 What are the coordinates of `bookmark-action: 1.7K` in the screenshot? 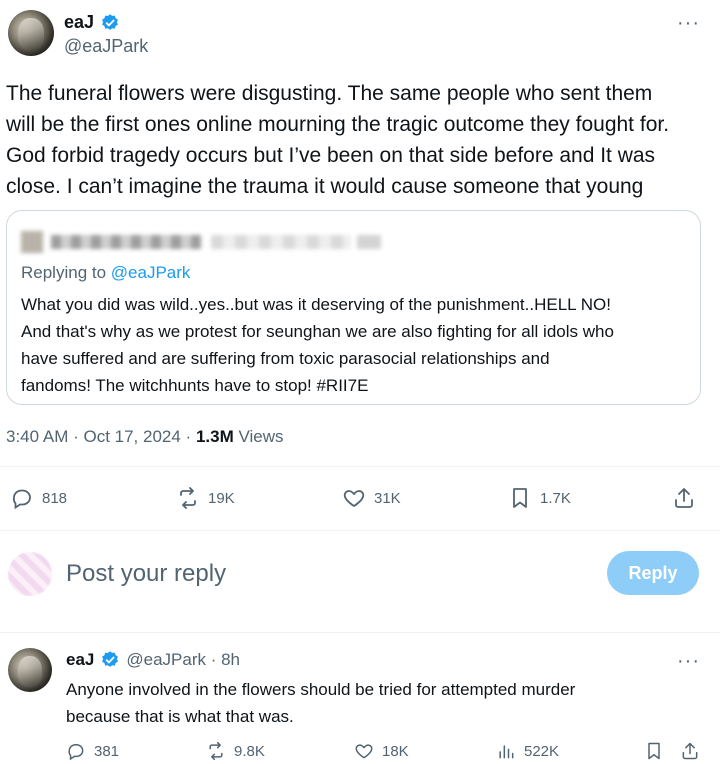 It's located at (539, 498).